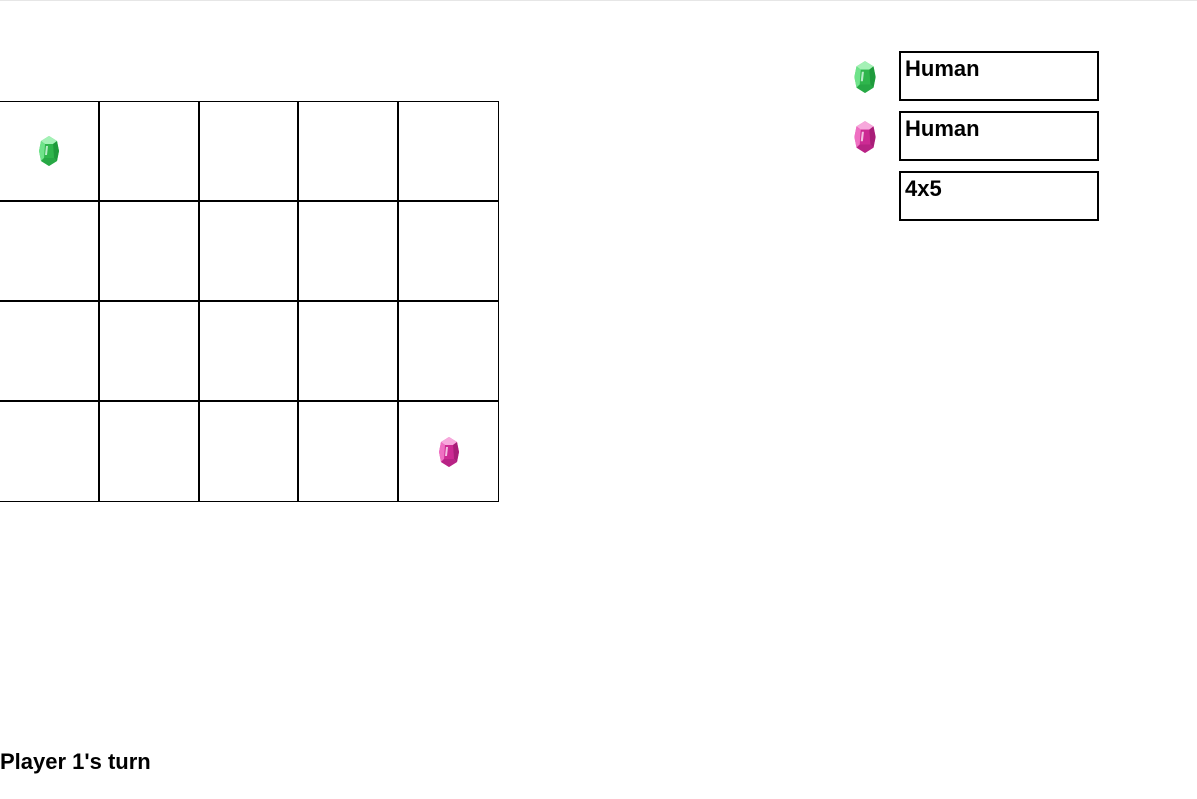 This screenshot has width=1197, height=799. I want to click on board-size-selector: 4x5, so click(999, 196).